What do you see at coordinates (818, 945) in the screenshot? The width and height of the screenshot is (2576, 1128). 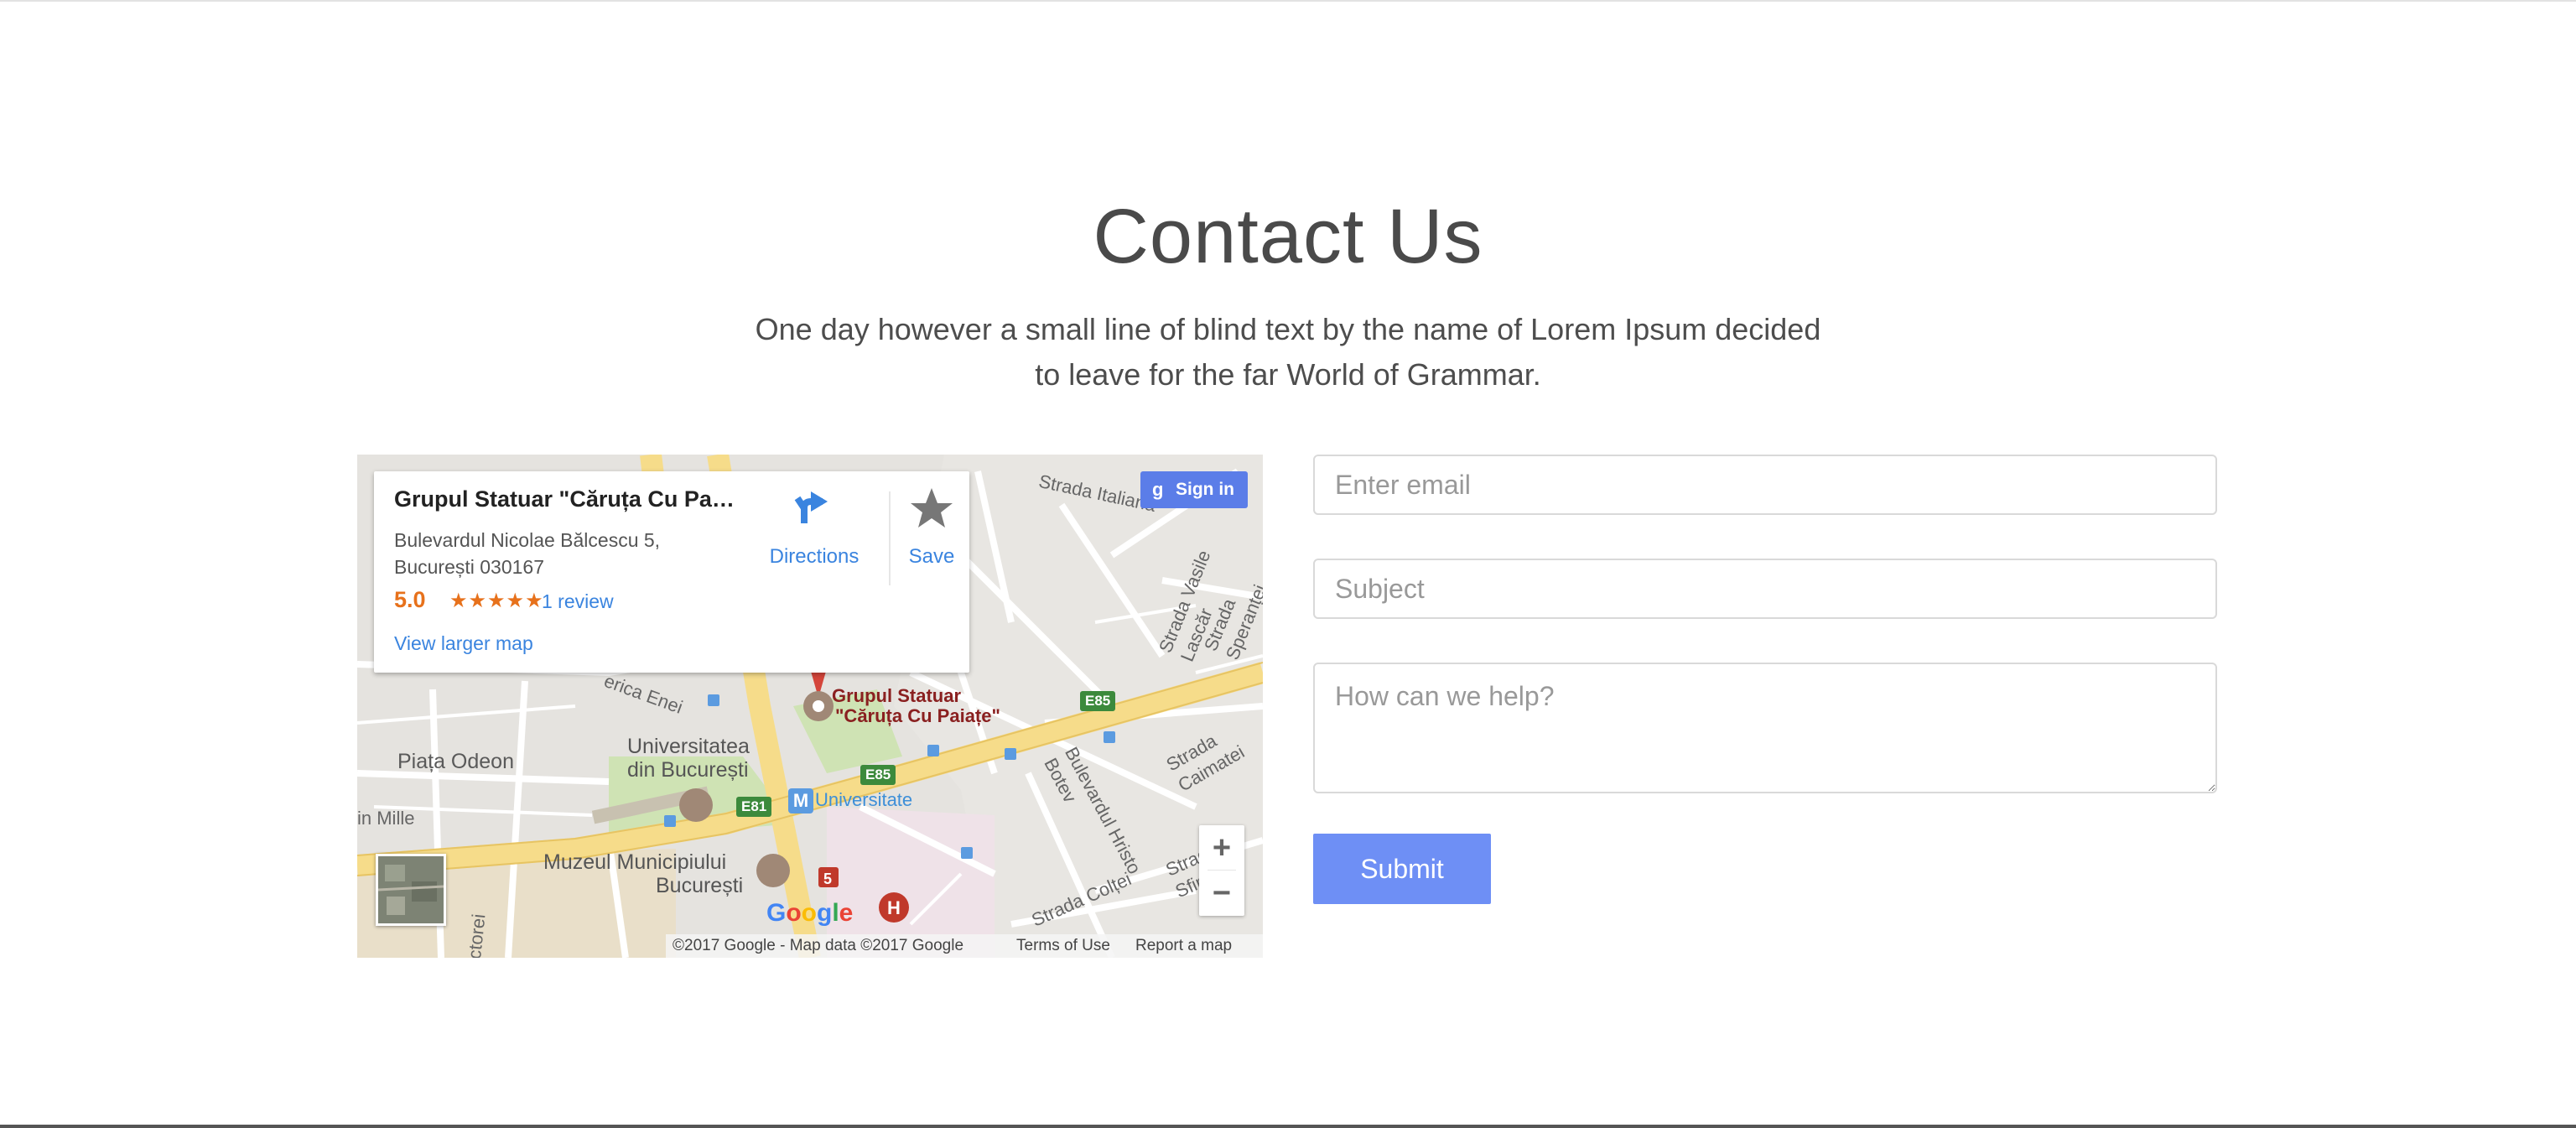 I see `map-copyright: ©2017 Google - Map data ©2017 Google` at bounding box center [818, 945].